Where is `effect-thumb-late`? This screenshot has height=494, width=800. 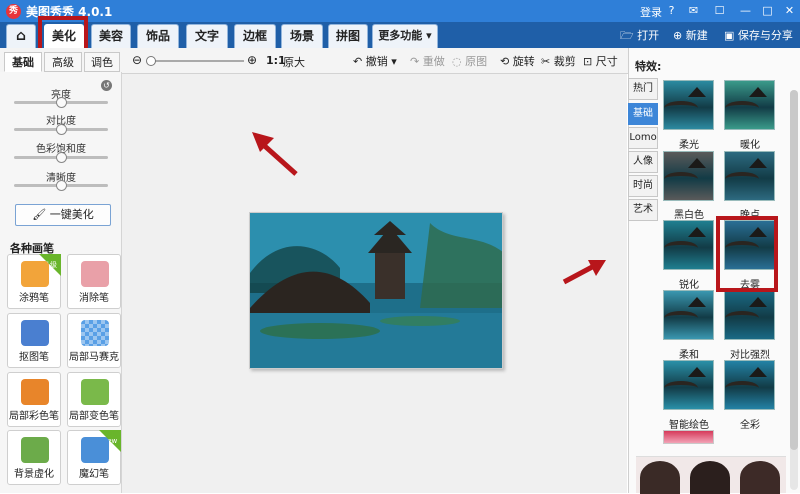 effect-thumb-late is located at coordinates (749, 176).